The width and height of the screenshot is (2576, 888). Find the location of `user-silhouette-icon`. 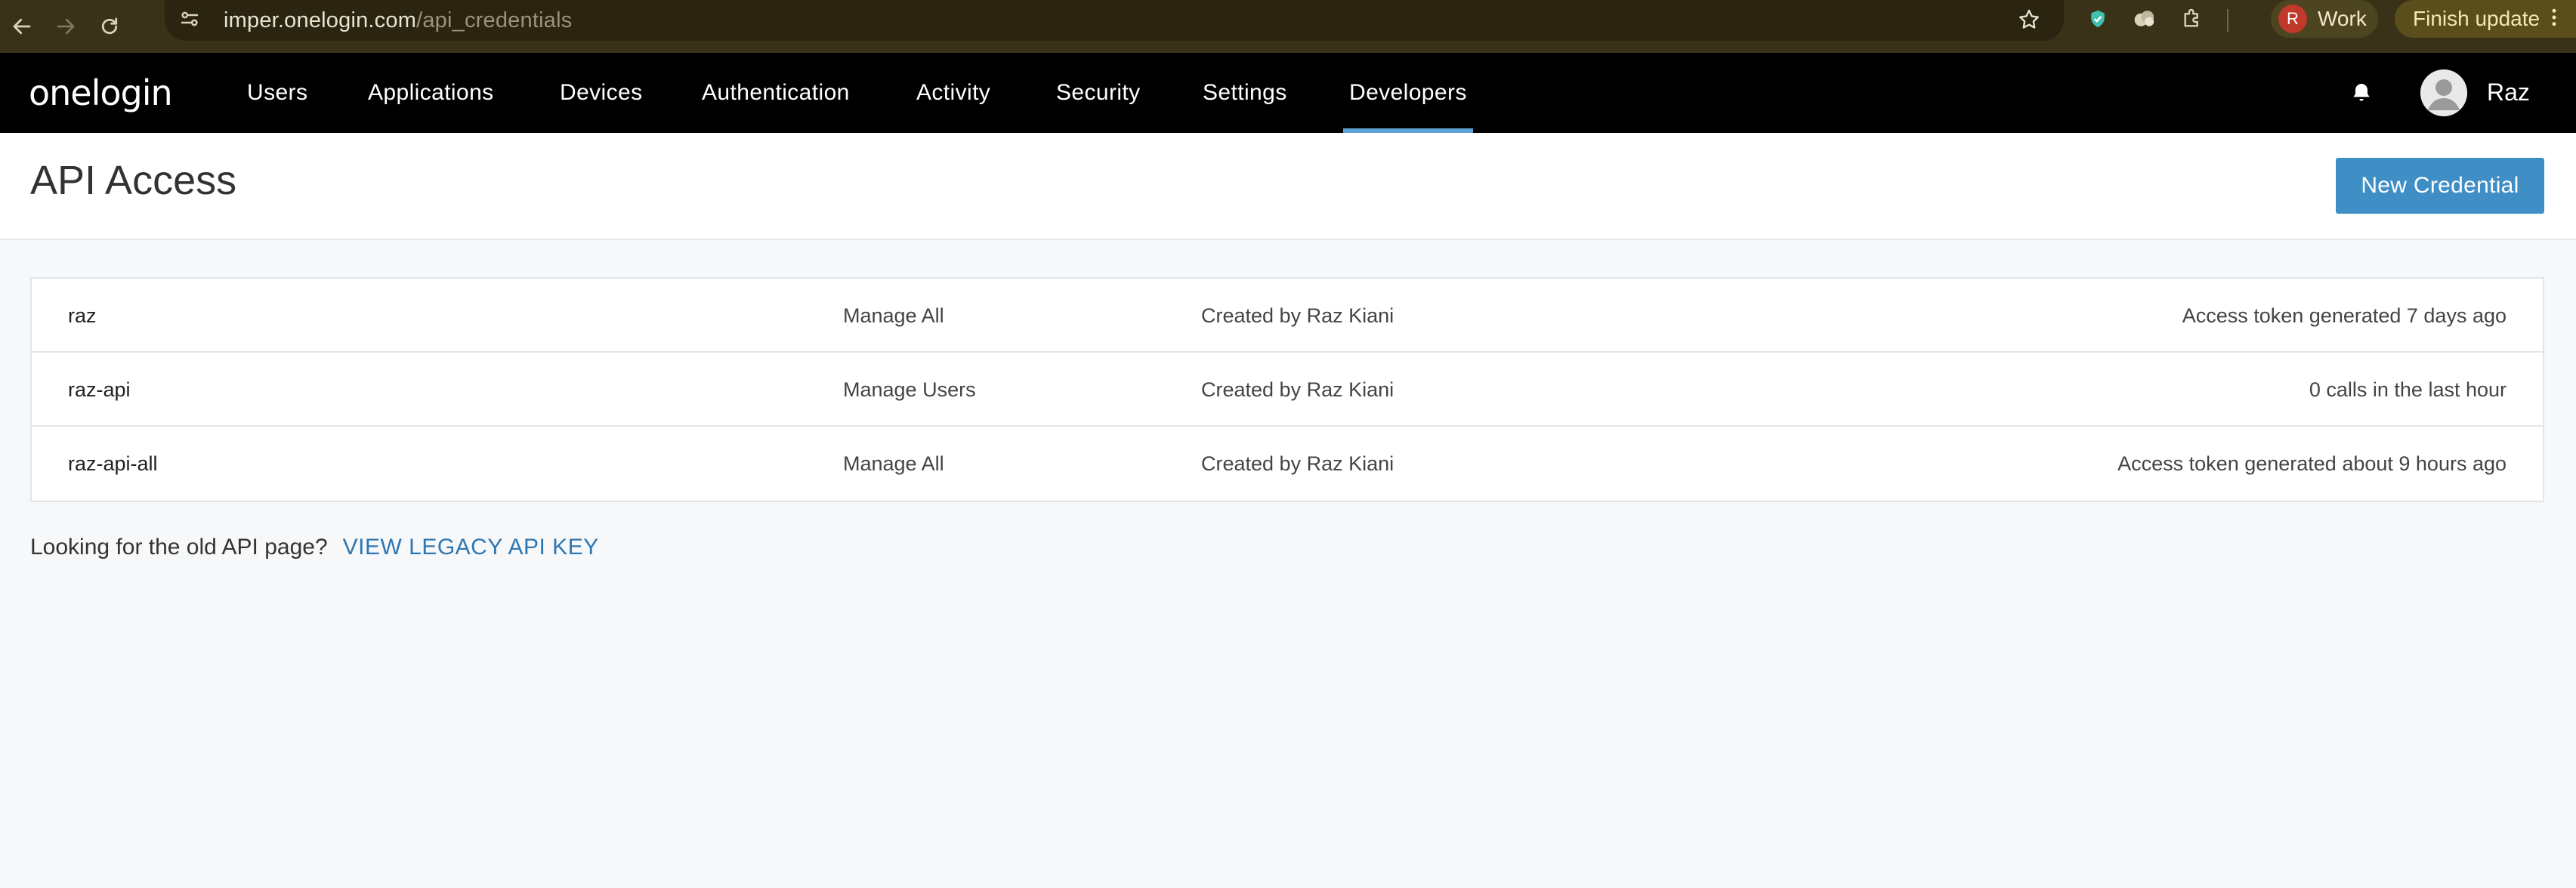

user-silhouette-icon is located at coordinates (2443, 92).